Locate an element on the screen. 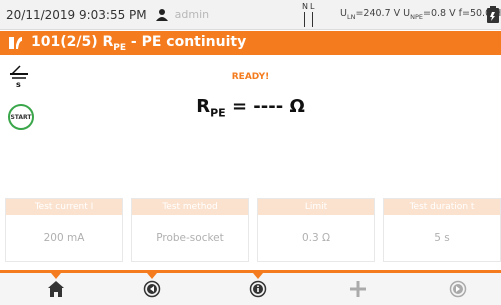  mains-readout: ULN=240.7 V UNPE=0.8 V f=50.0 Hz is located at coordinates (420, 14).